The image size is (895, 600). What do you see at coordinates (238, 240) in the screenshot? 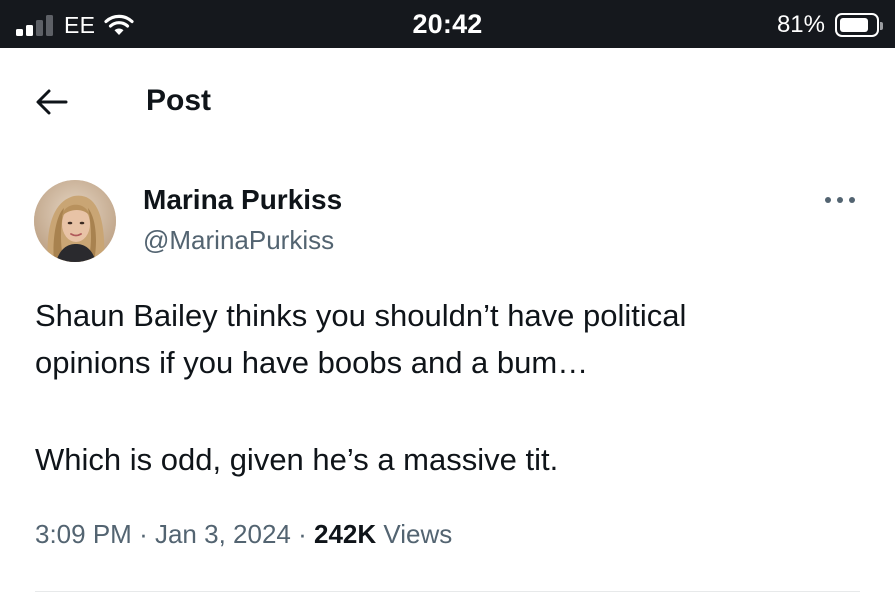
I see `author-handle: @MarinaPurkiss` at bounding box center [238, 240].